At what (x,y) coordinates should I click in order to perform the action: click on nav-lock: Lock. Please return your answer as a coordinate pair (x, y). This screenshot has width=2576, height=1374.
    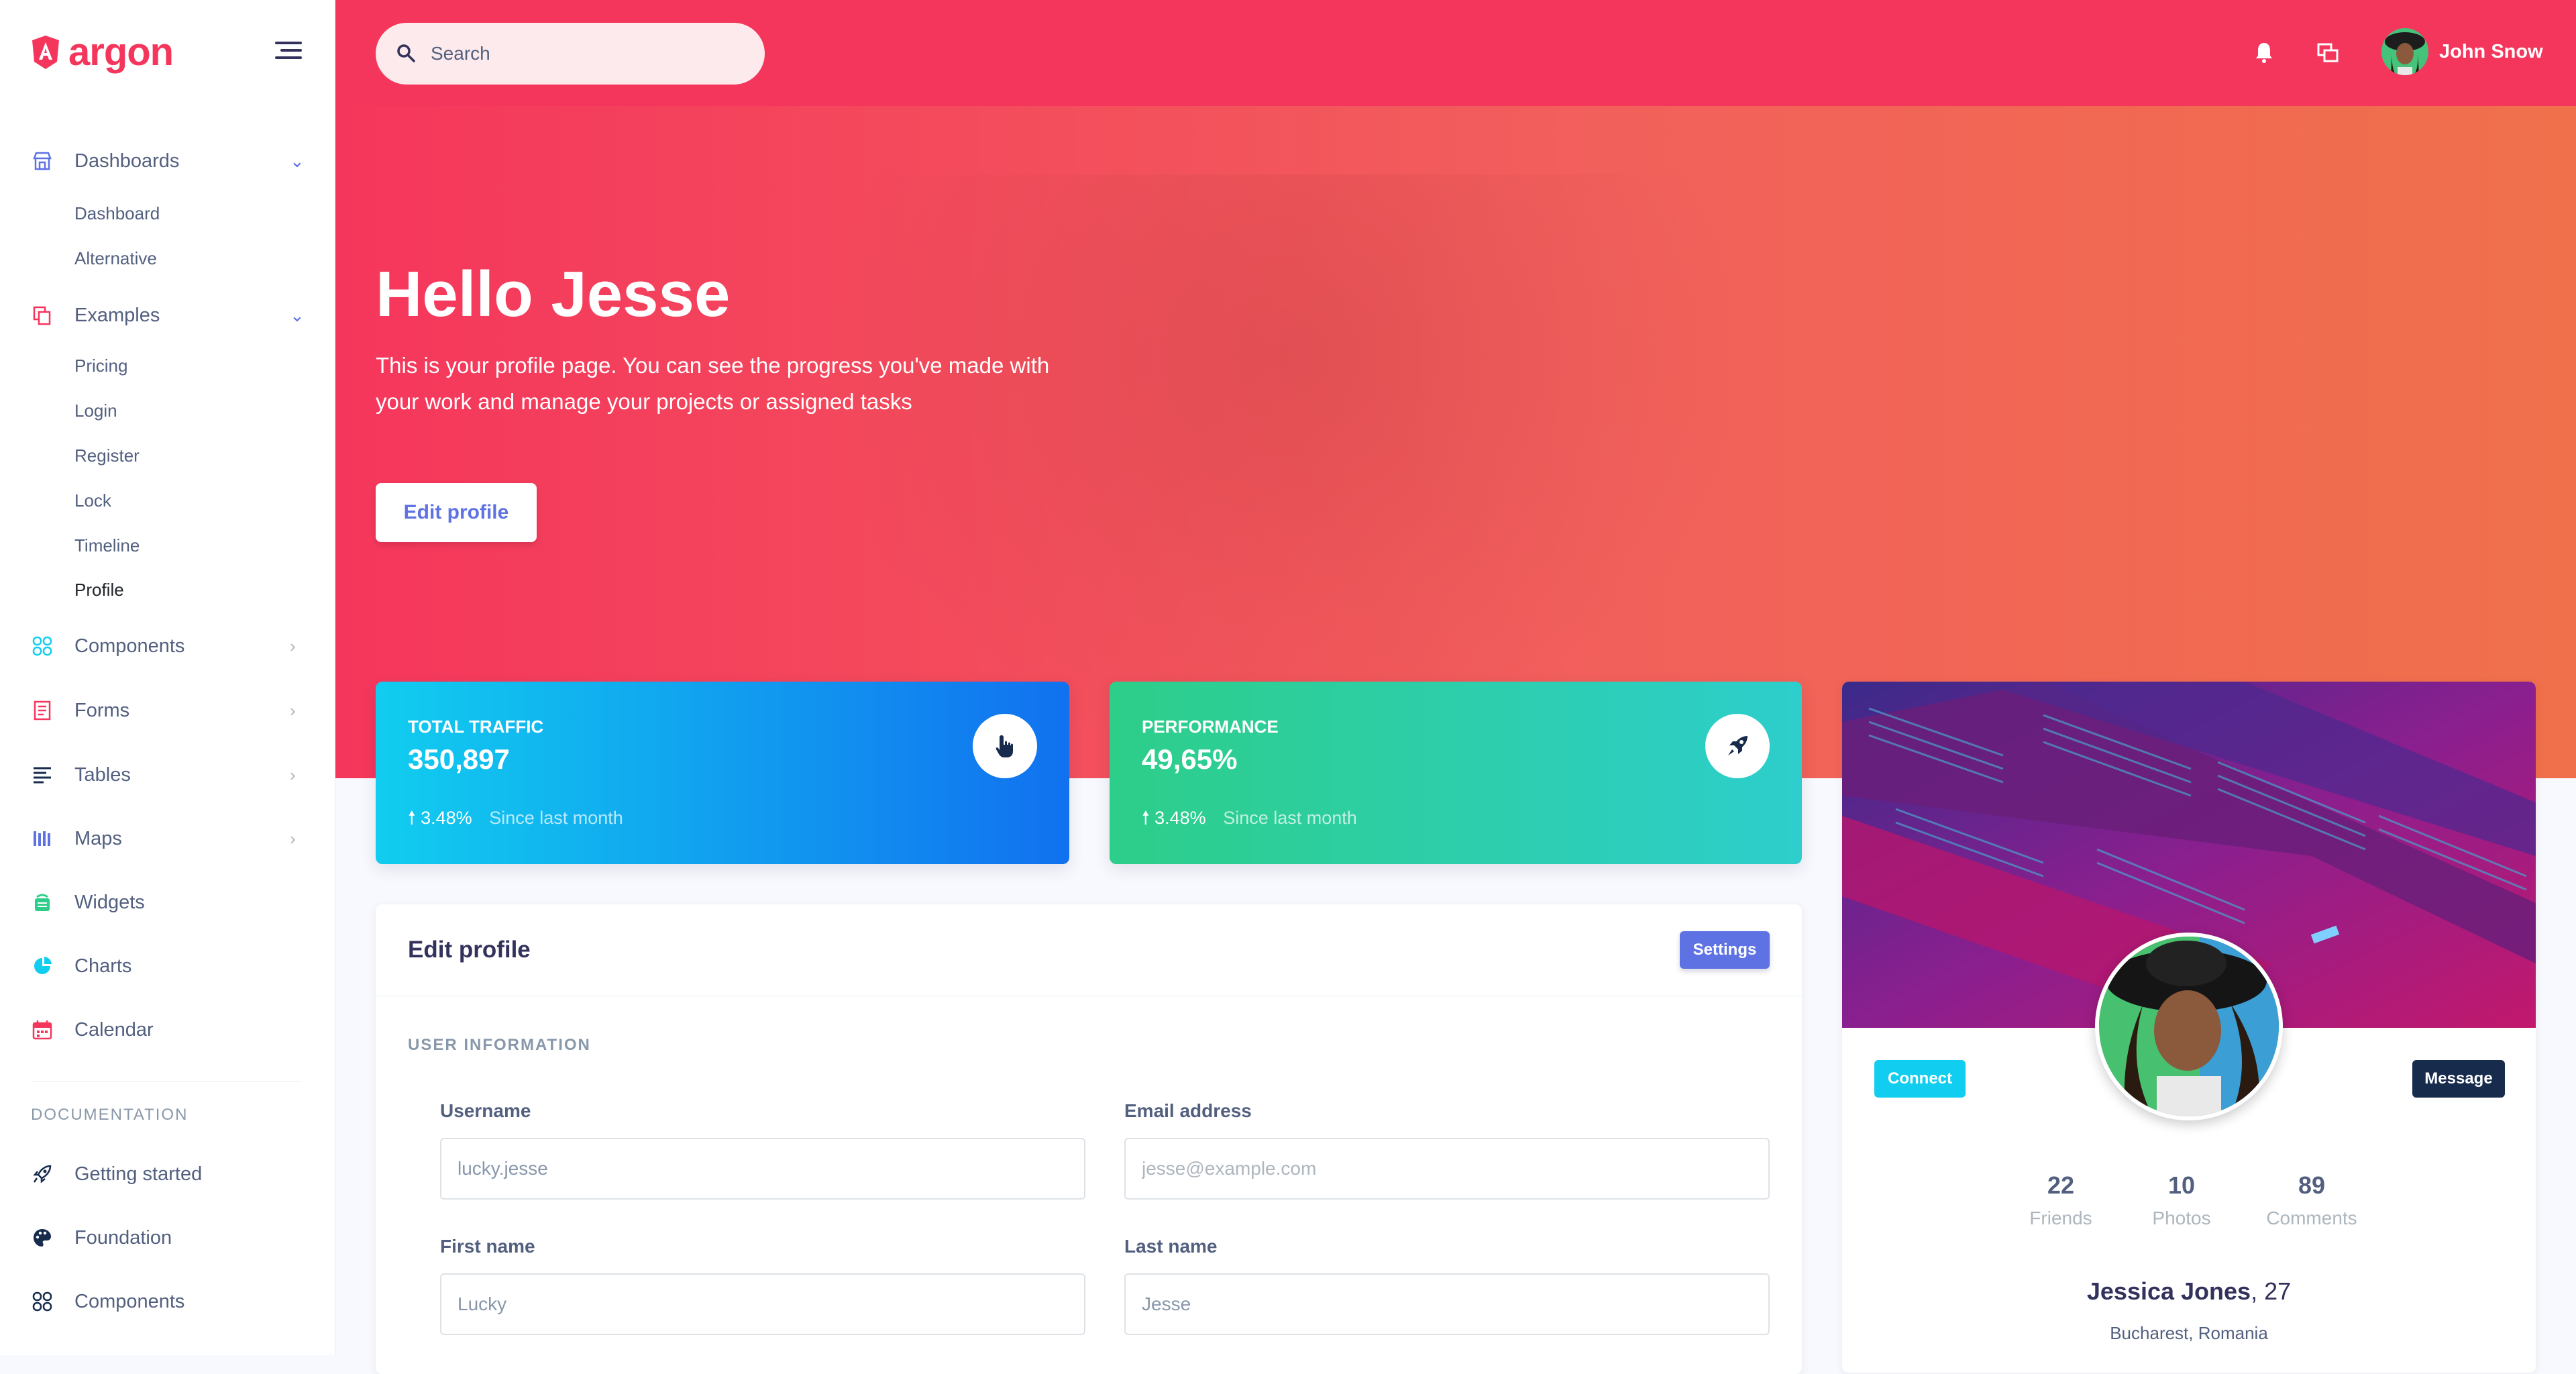
    Looking at the image, I should click on (92, 500).